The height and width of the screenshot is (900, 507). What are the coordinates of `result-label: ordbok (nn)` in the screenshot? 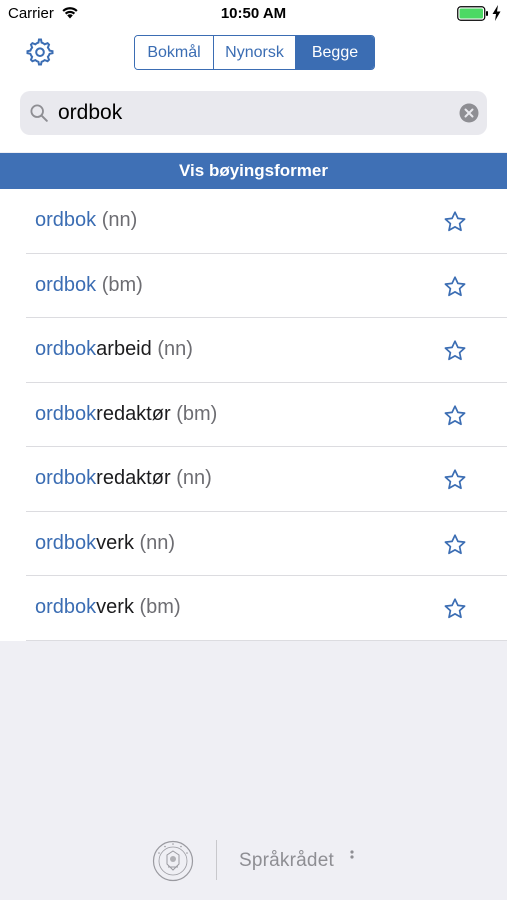 It's located at (86, 220).